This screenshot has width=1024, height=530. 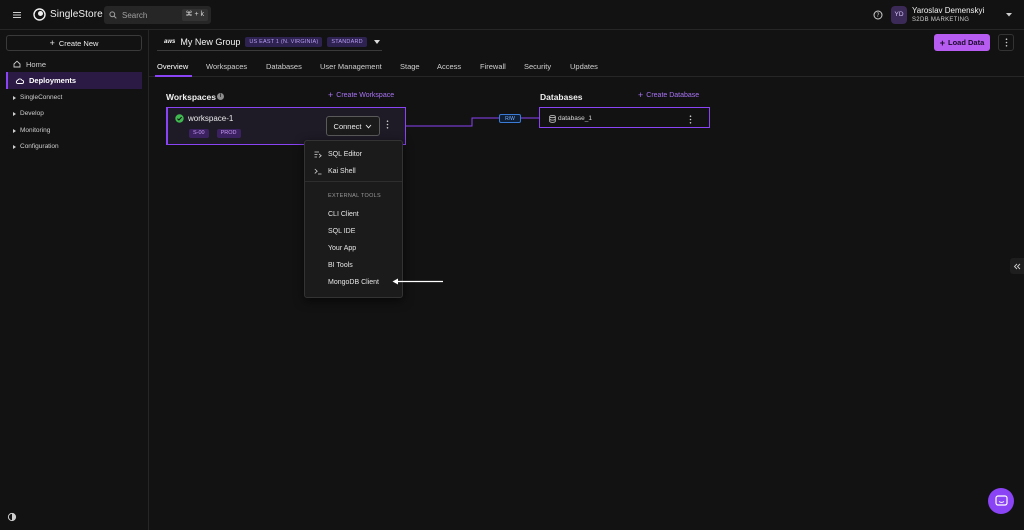 What do you see at coordinates (215, 133) in the screenshot?
I see `workspace-badges: S-00 PROD` at bounding box center [215, 133].